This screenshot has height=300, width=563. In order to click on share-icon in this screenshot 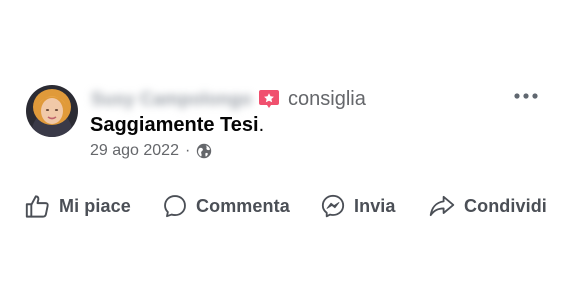, I will do `click(442, 206)`.